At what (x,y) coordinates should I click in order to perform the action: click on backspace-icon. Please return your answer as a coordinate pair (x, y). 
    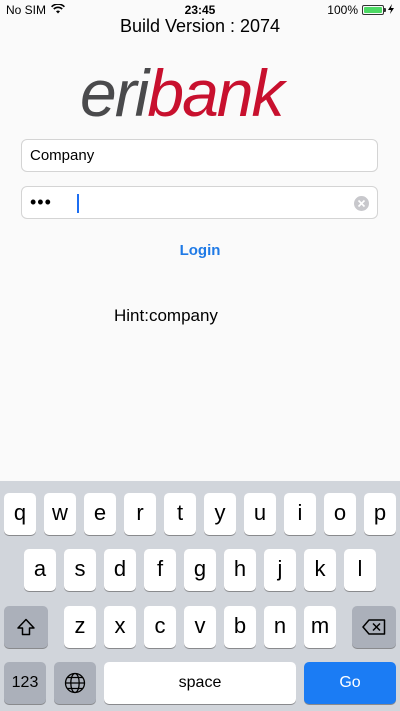
    Looking at the image, I should click on (374, 627).